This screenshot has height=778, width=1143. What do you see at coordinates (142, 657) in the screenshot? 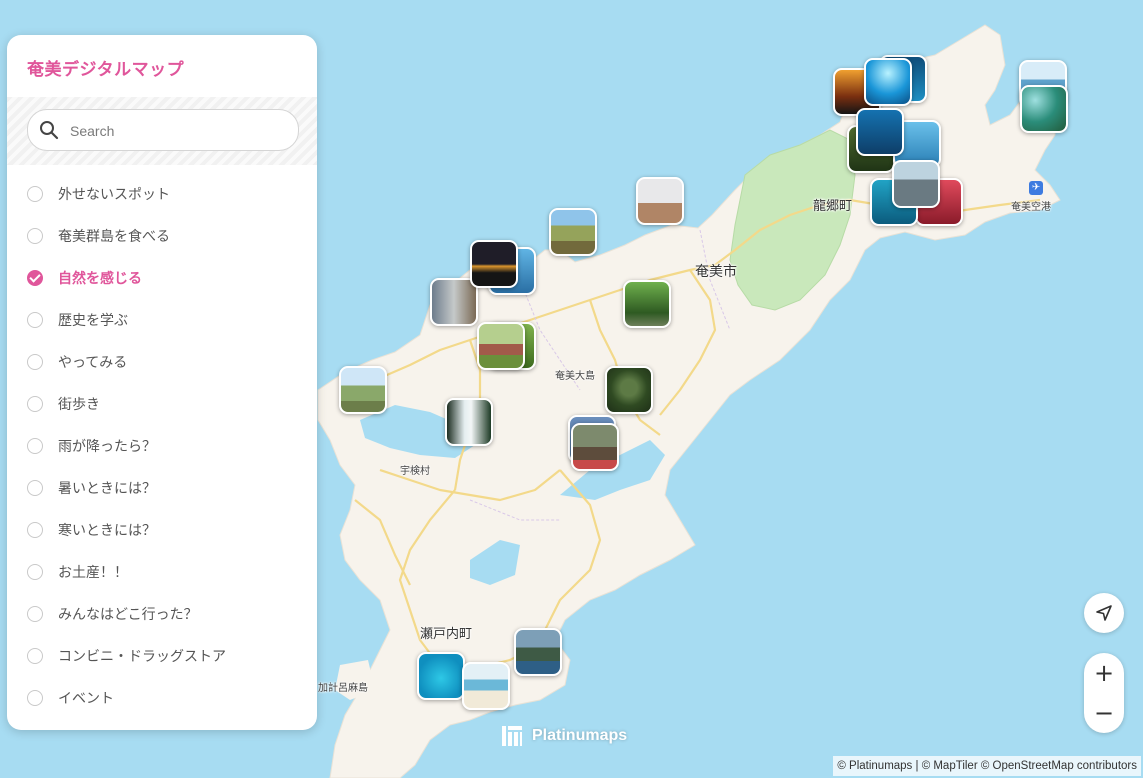
I see `category-label: コンビニ・ドラッグストア` at bounding box center [142, 657].